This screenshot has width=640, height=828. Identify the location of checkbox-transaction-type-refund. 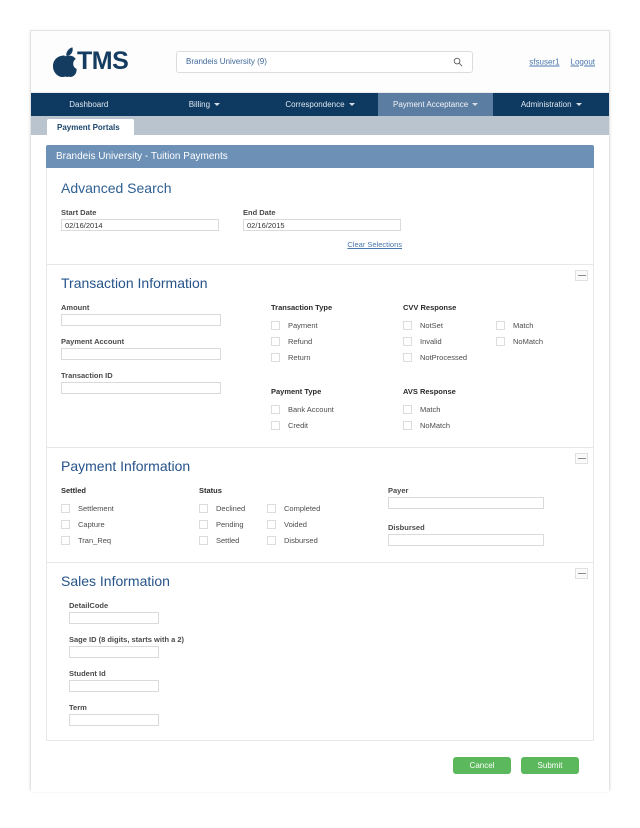
(275, 341).